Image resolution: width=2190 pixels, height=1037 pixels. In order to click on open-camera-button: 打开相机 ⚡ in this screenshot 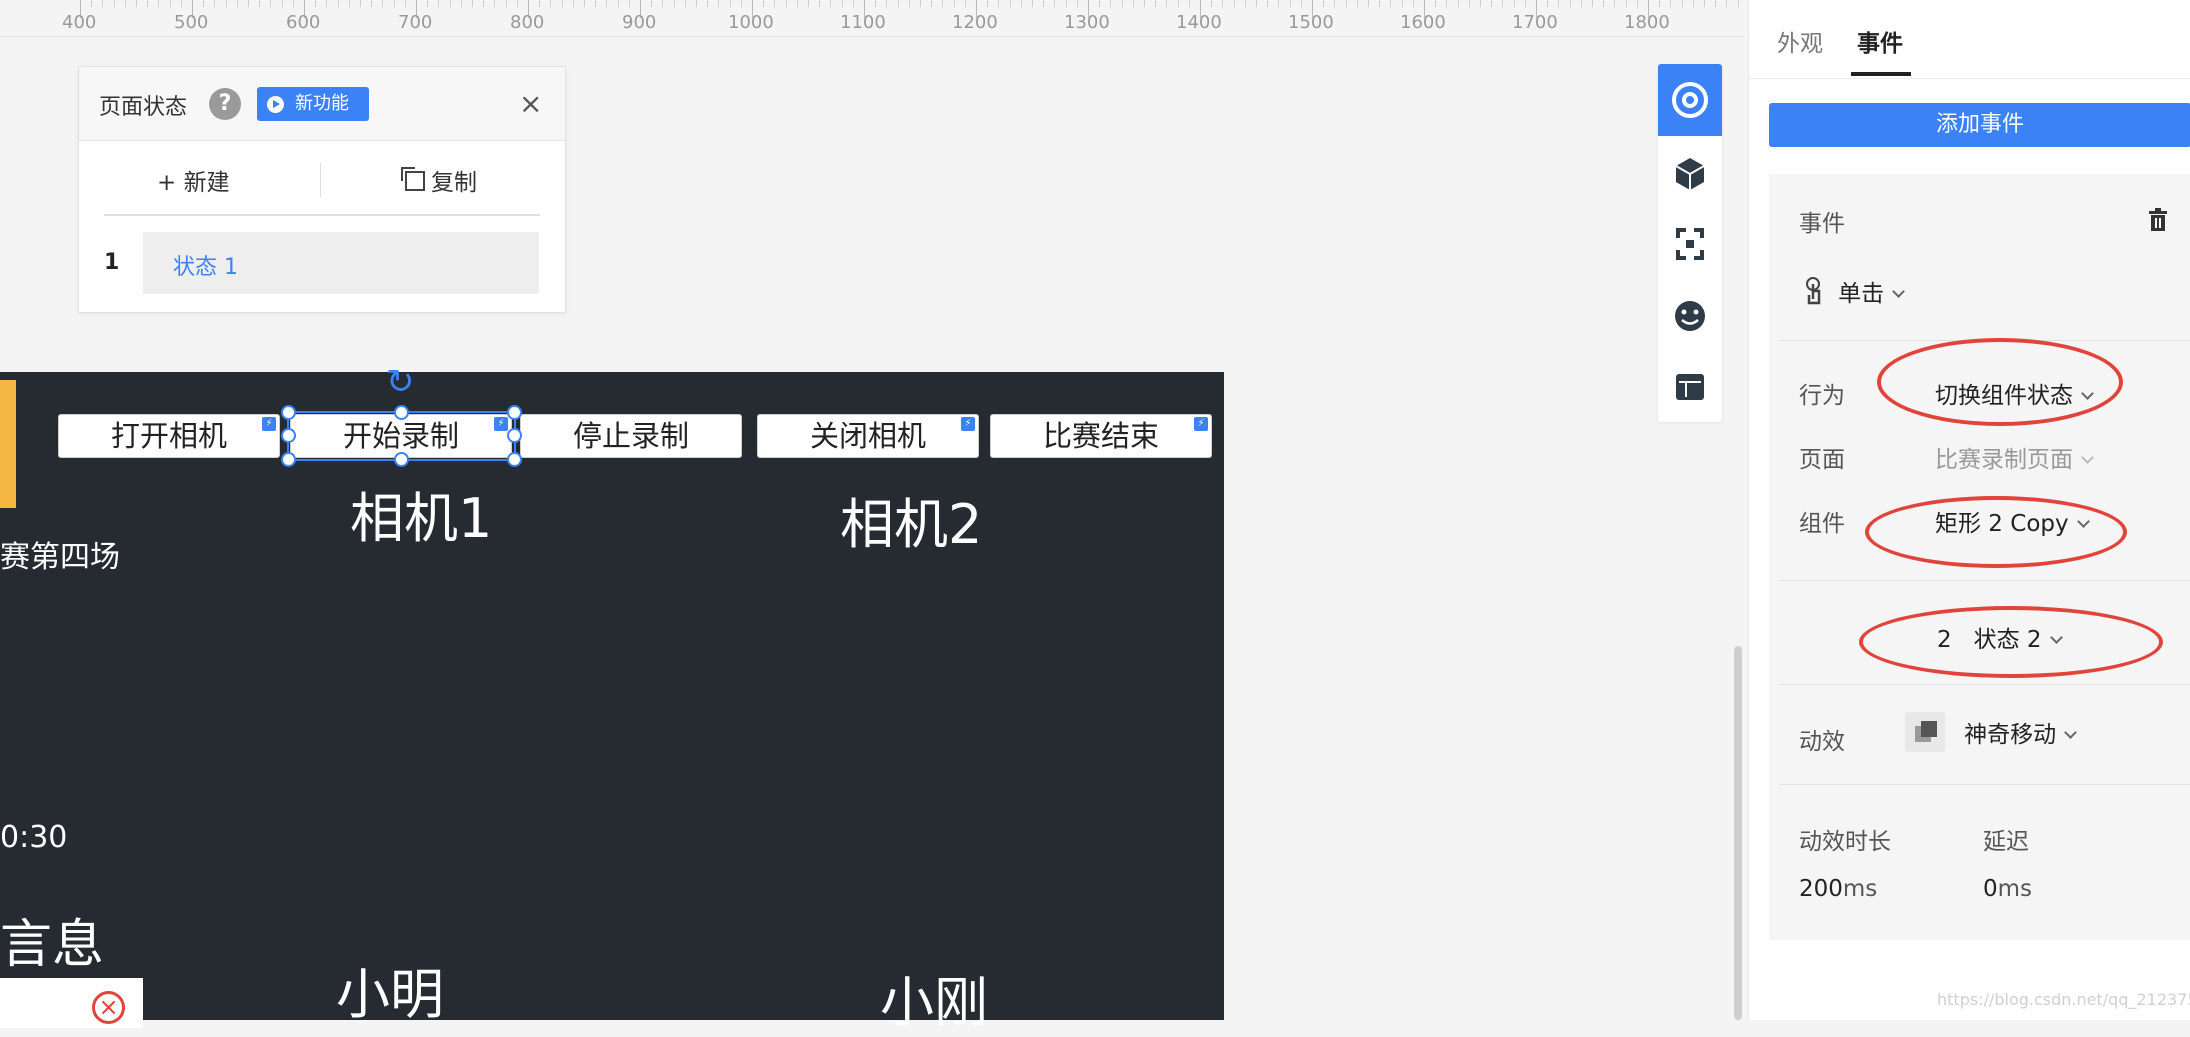, I will do `click(169, 436)`.